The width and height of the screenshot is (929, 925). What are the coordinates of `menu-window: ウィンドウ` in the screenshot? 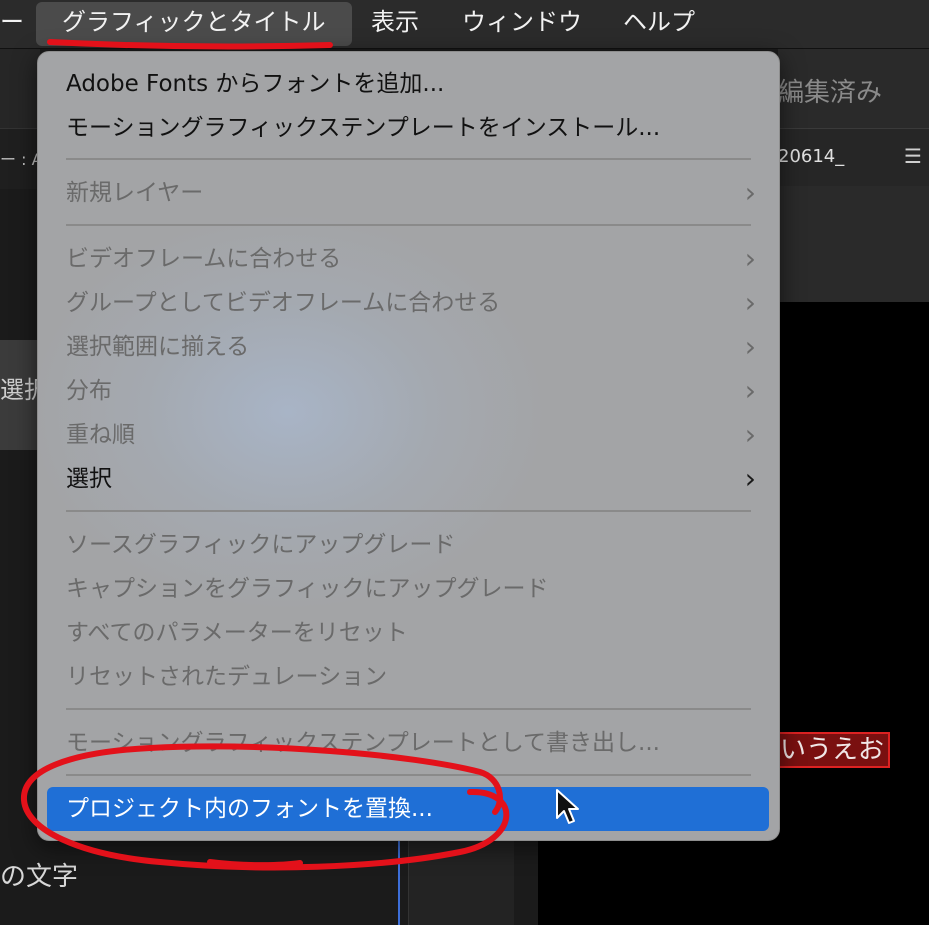 It's located at (522, 24).